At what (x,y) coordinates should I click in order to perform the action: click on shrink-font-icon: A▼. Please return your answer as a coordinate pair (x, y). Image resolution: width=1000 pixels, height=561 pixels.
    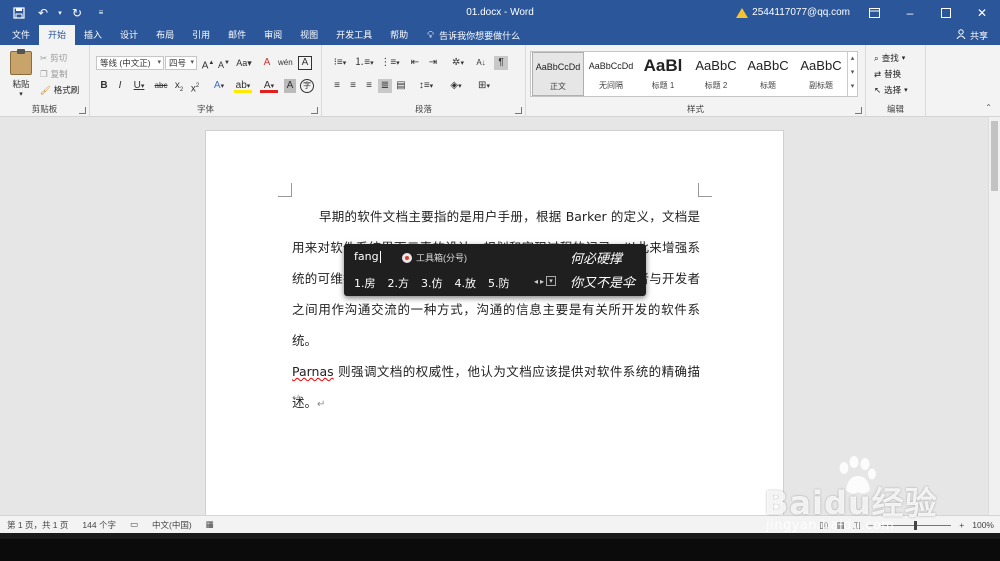
    Looking at the image, I should click on (224, 63).